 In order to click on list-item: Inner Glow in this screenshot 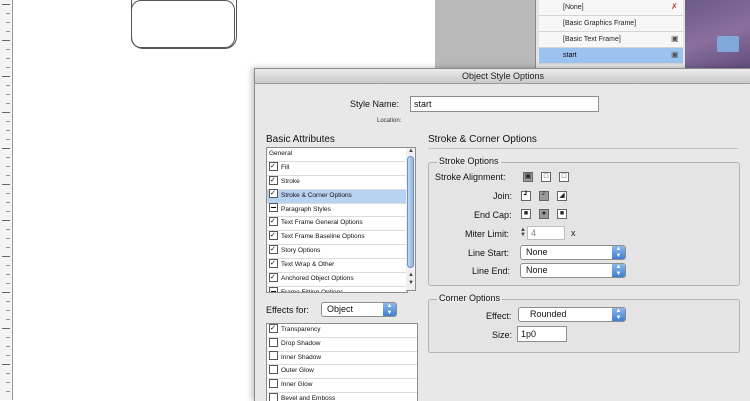, I will do `click(342, 385)`.